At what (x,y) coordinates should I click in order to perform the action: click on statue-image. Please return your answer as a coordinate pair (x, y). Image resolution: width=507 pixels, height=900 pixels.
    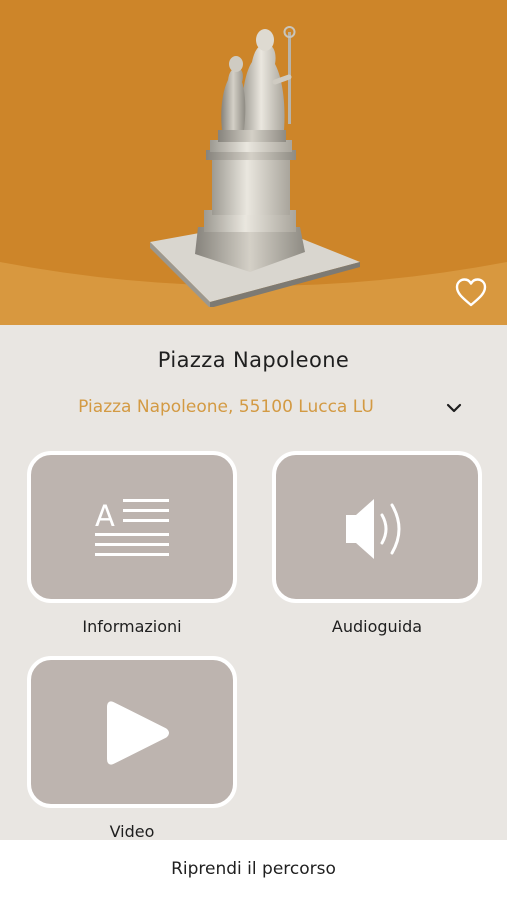
    Looking at the image, I should click on (255, 166).